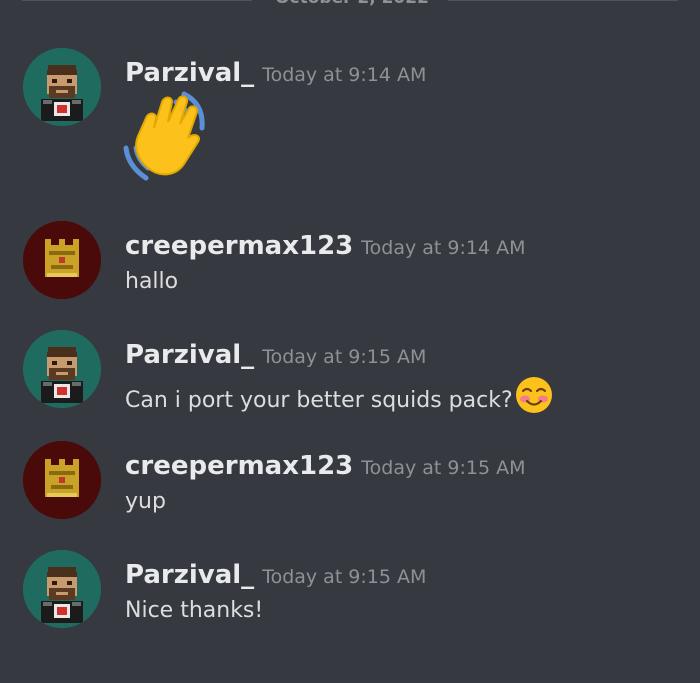  What do you see at coordinates (194, 610) in the screenshot?
I see `message-text: Nice thanks!` at bounding box center [194, 610].